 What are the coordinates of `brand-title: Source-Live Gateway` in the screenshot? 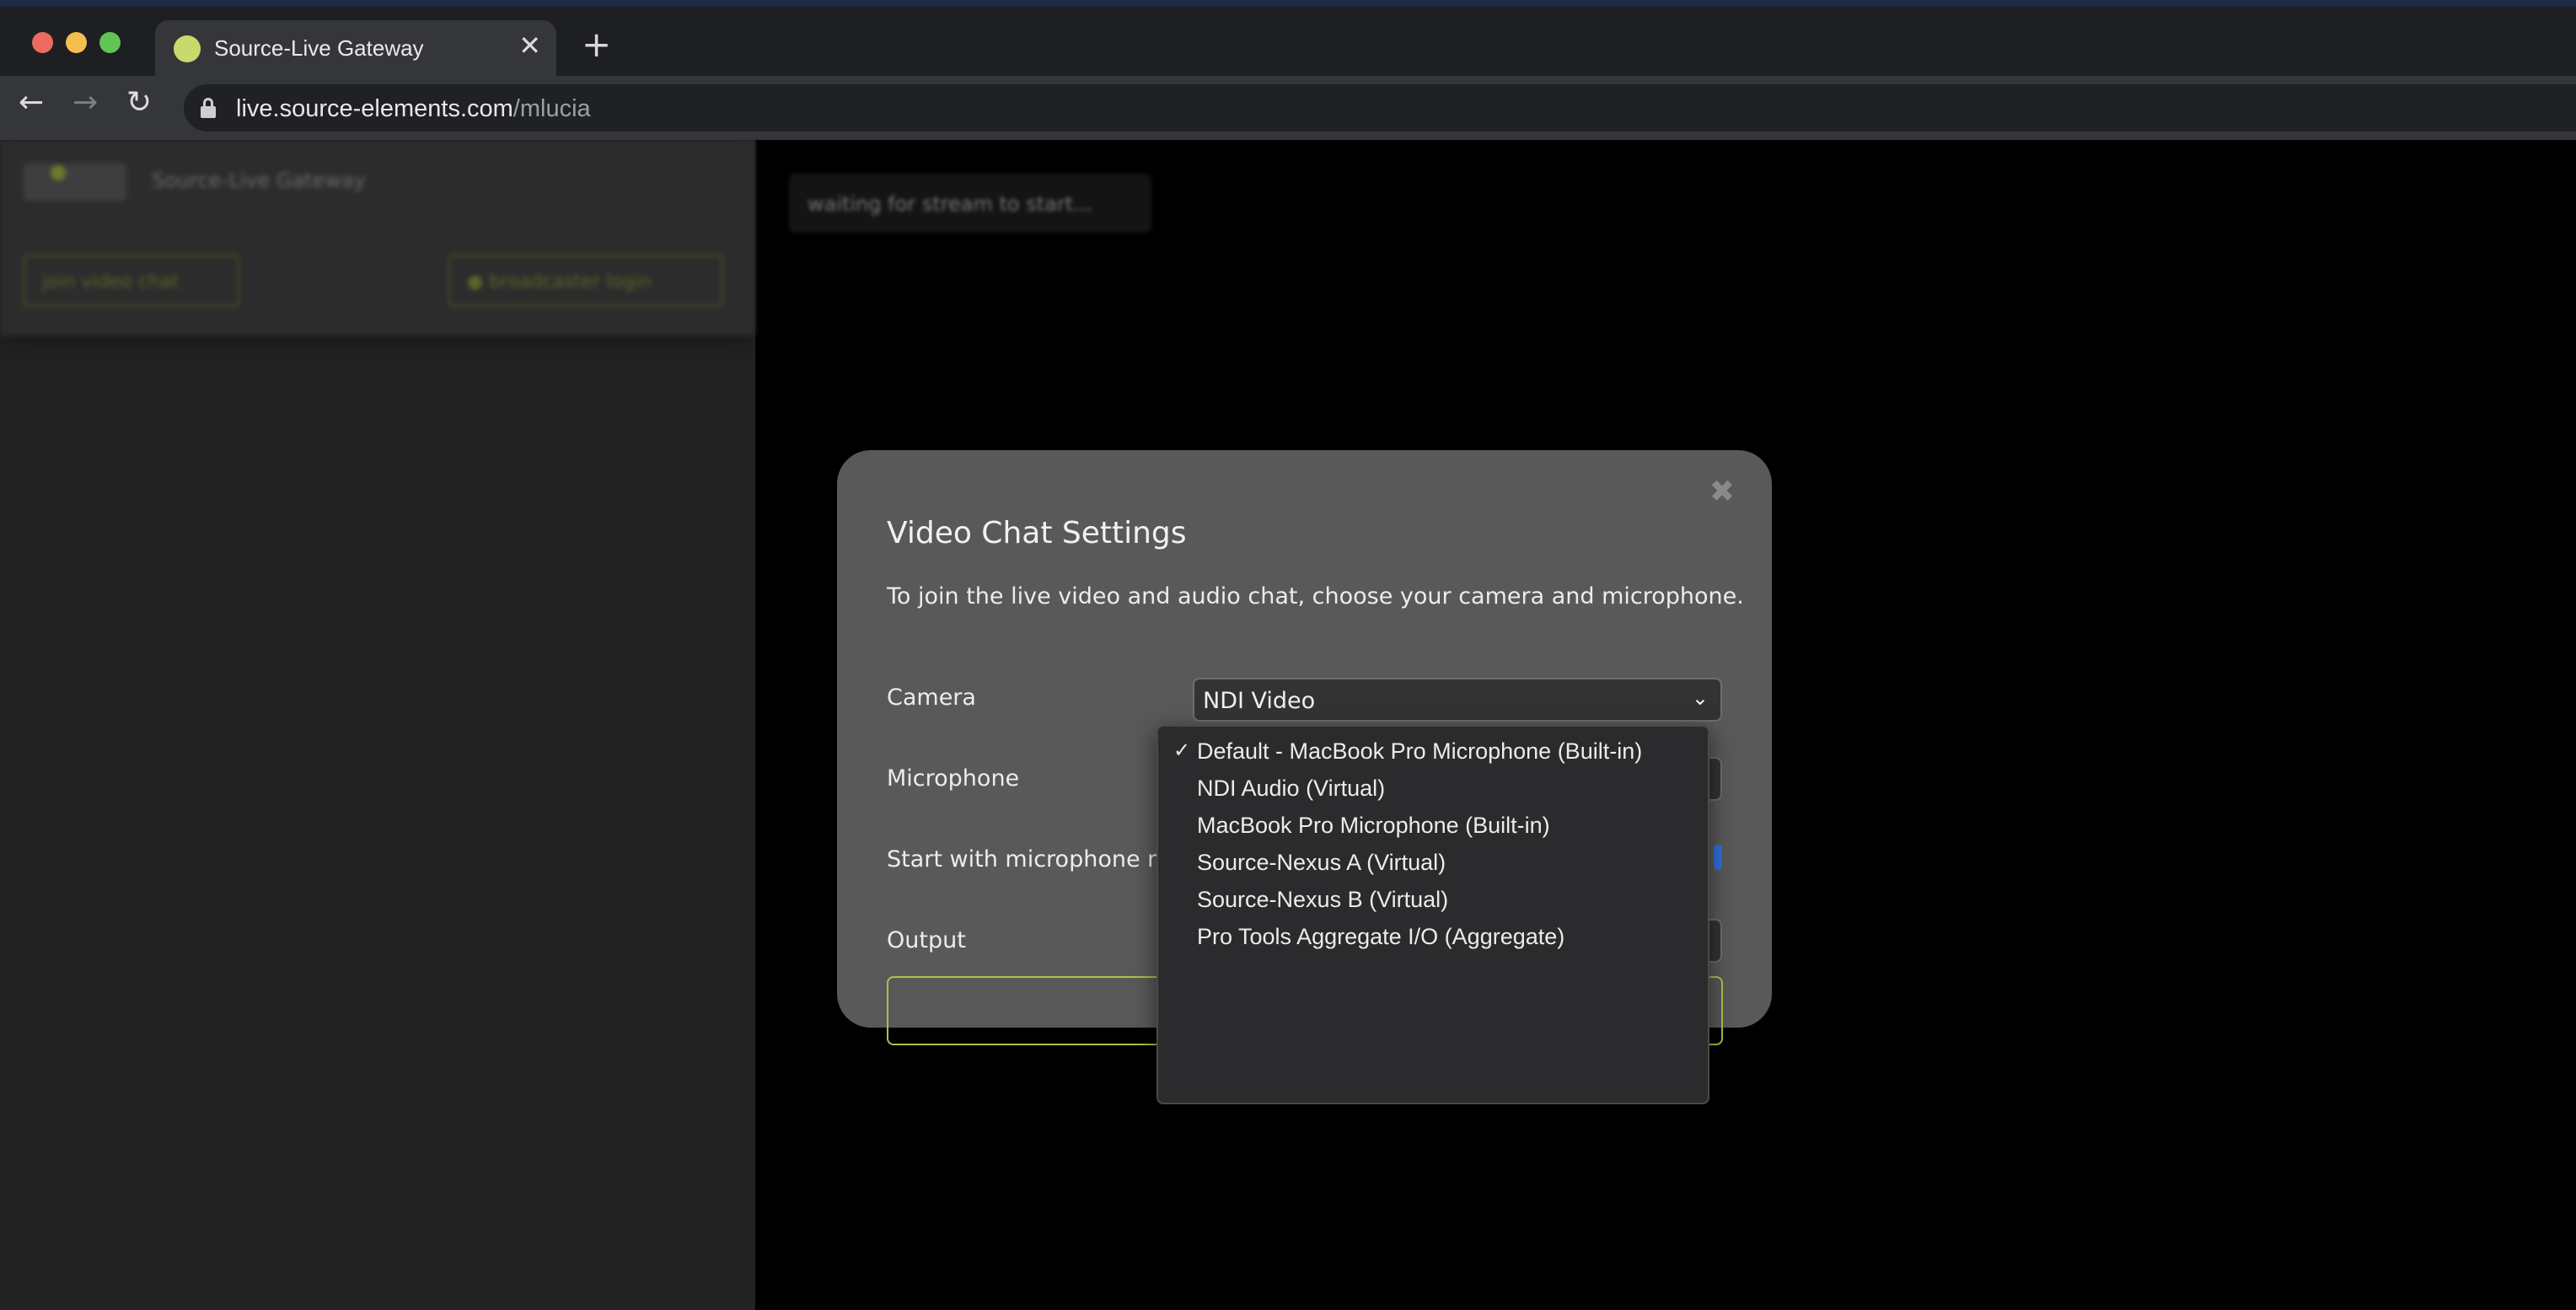 It's located at (259, 180).